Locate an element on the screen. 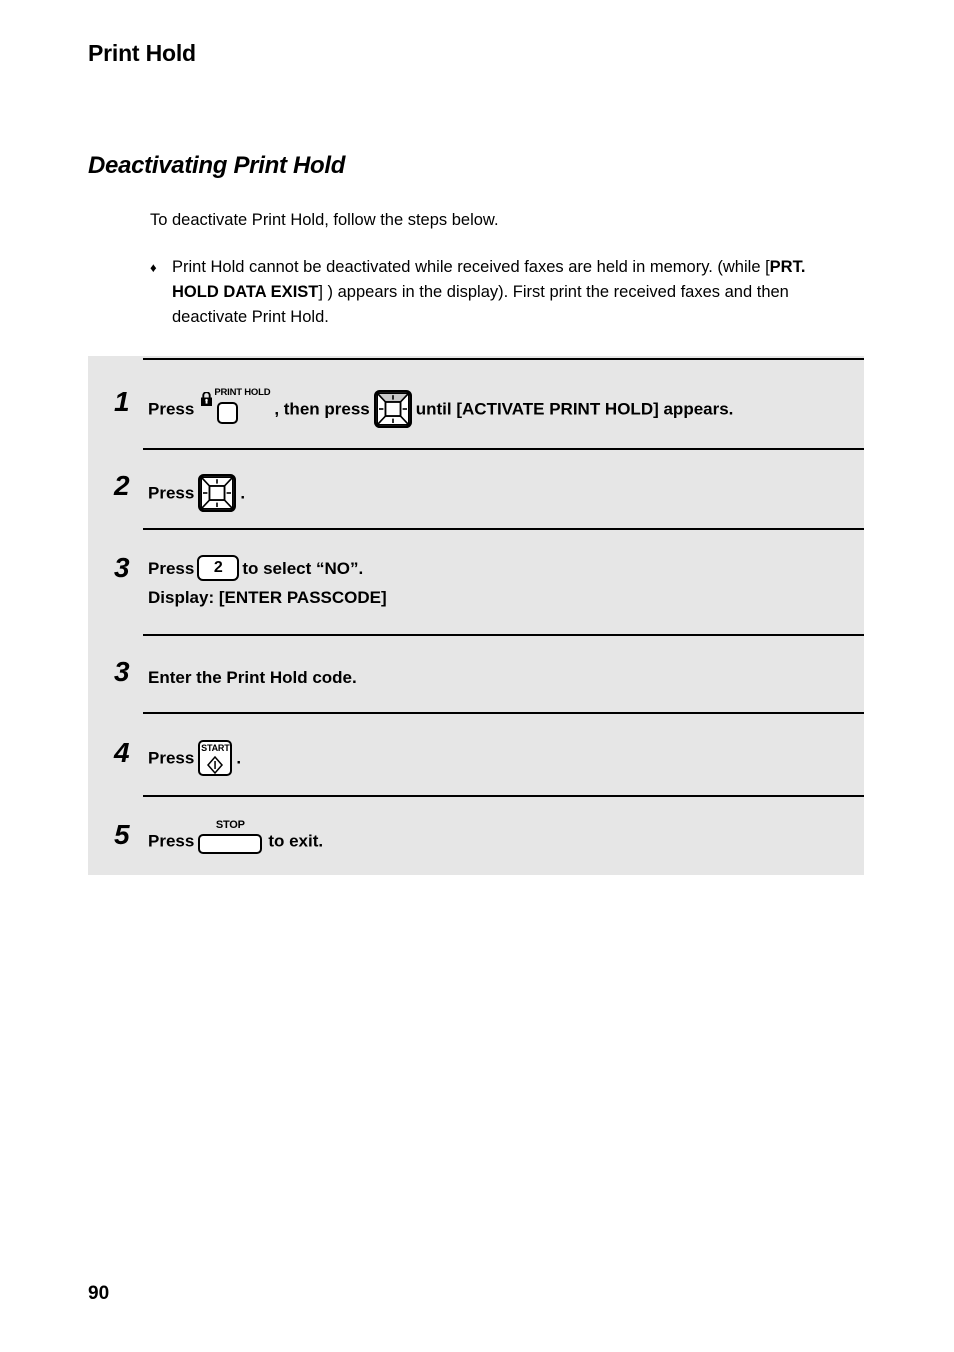 Image resolution: width=954 pixels, height=1352 pixels. print-hold-button-shape is located at coordinates (228, 413).